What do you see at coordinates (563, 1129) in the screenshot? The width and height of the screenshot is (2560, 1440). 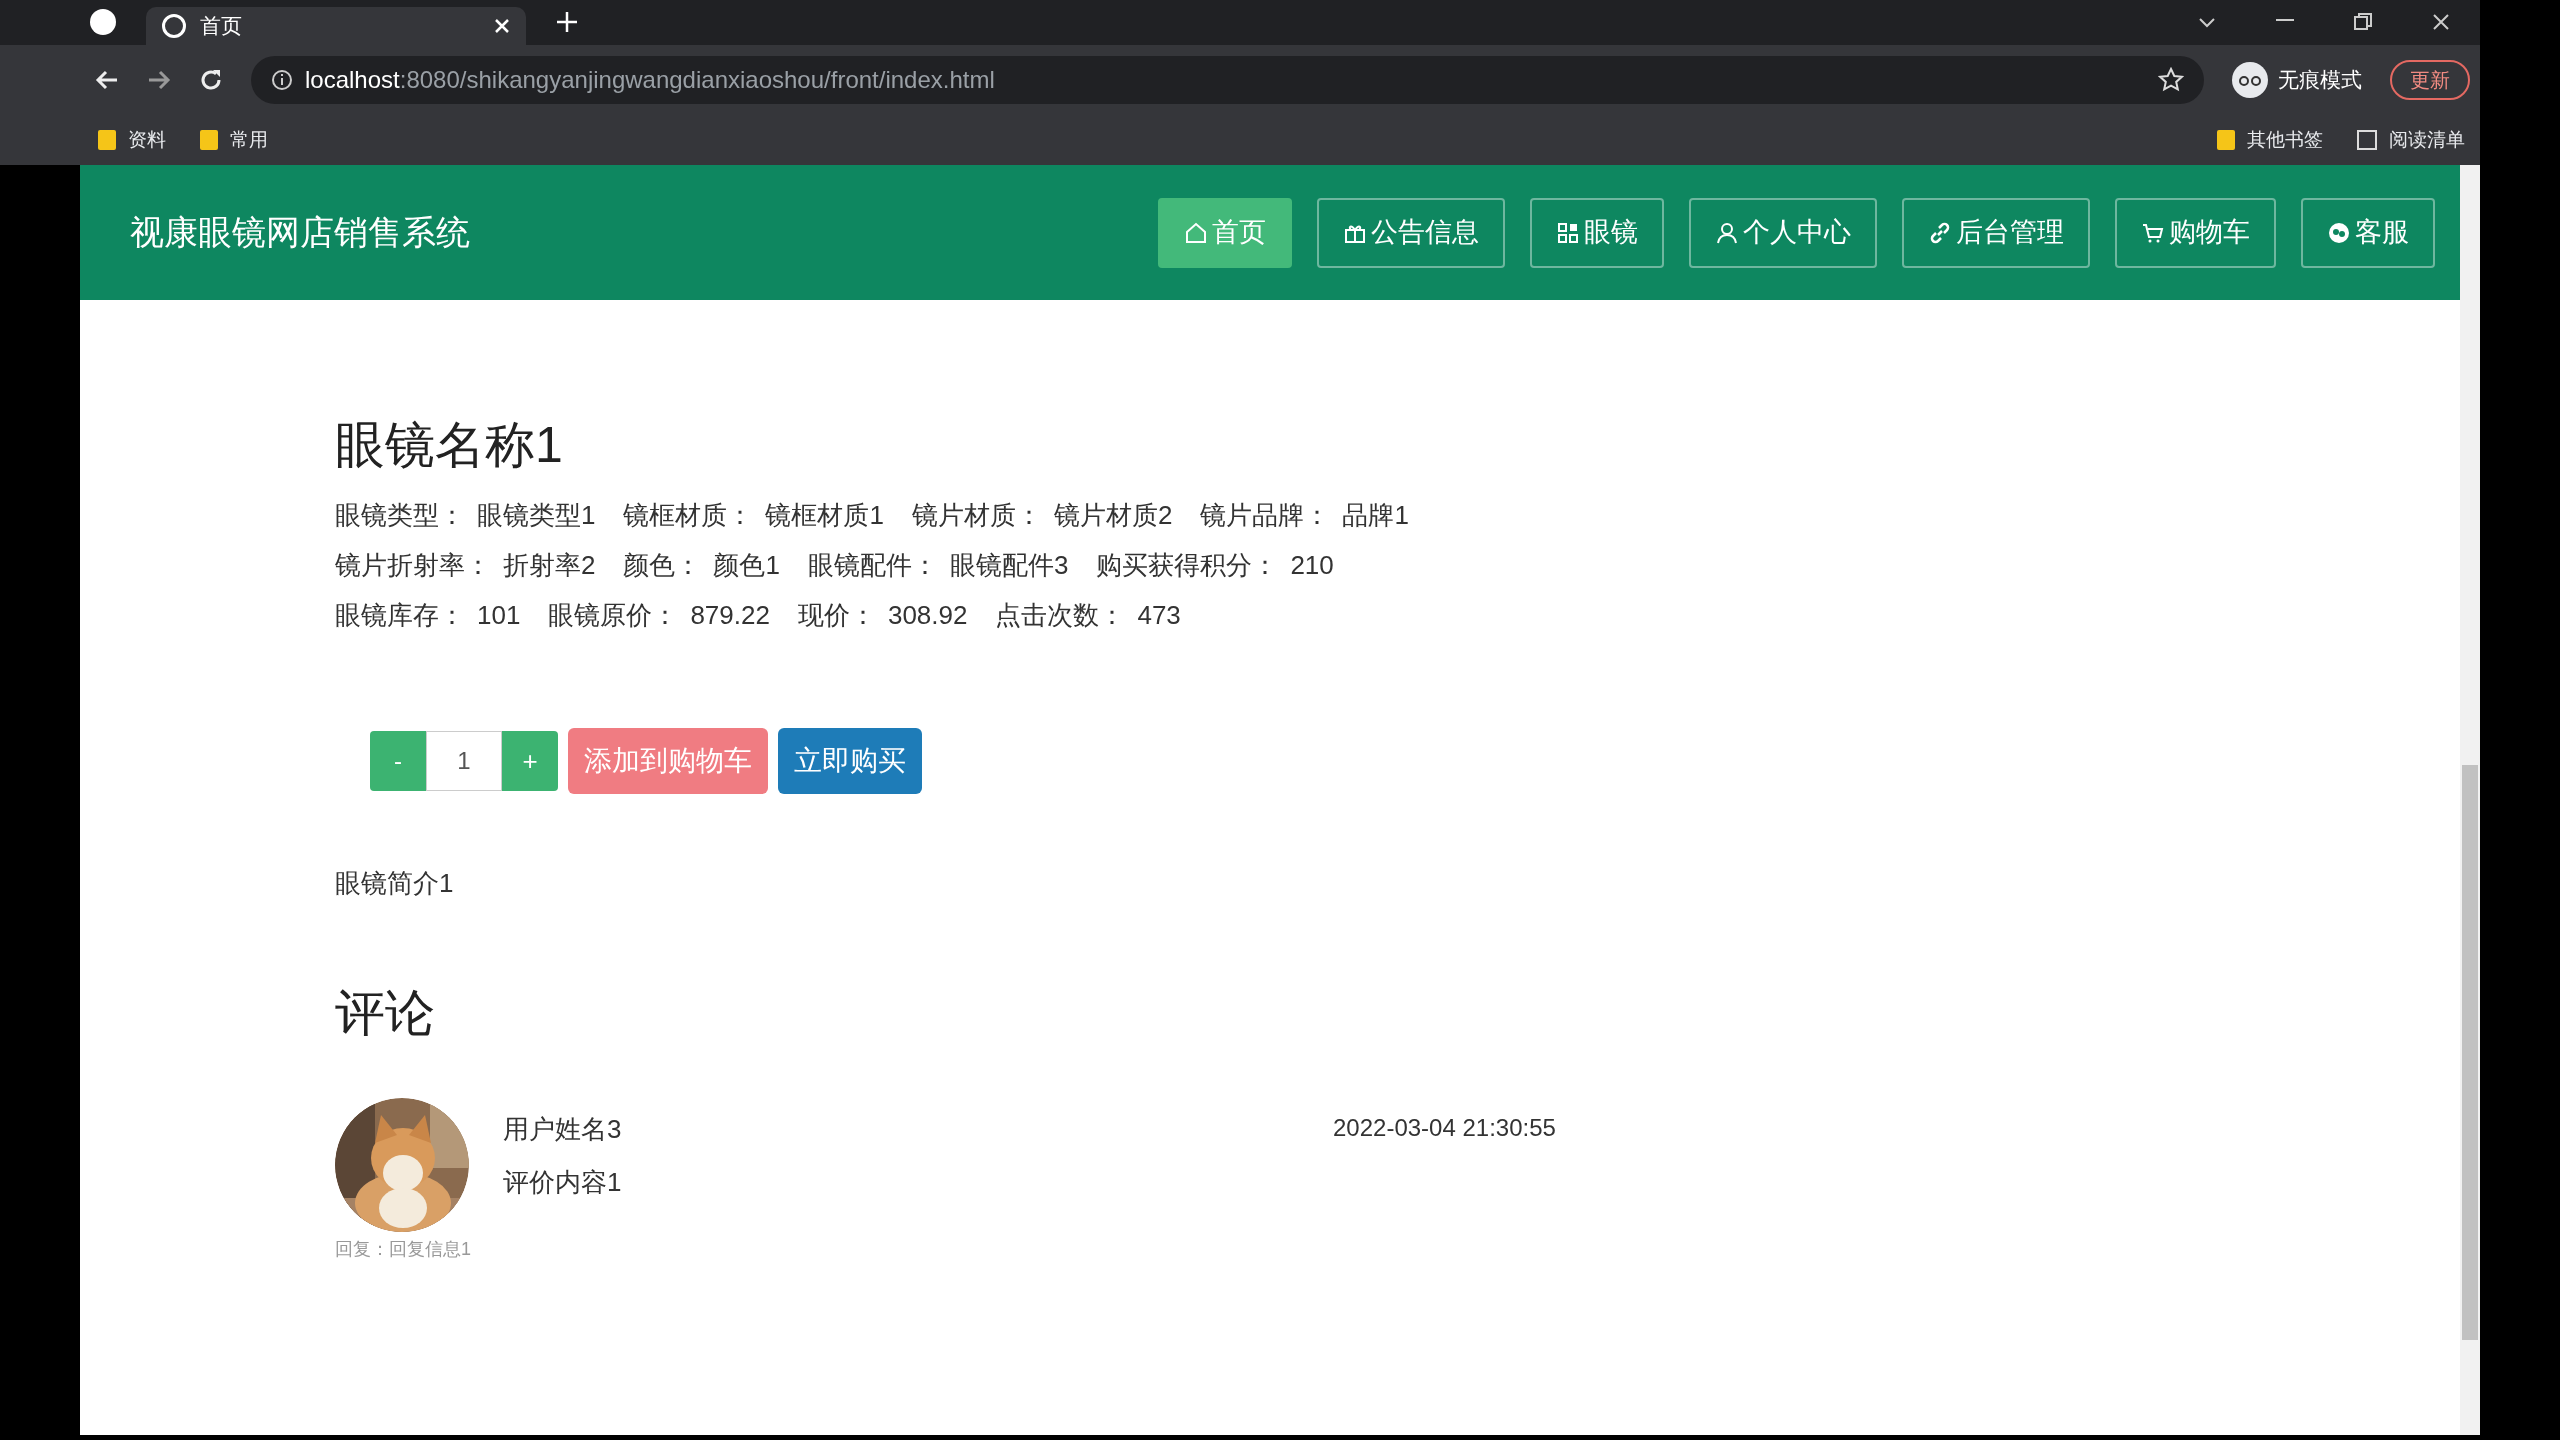 I see `comment-author: 用户姓名3` at bounding box center [563, 1129].